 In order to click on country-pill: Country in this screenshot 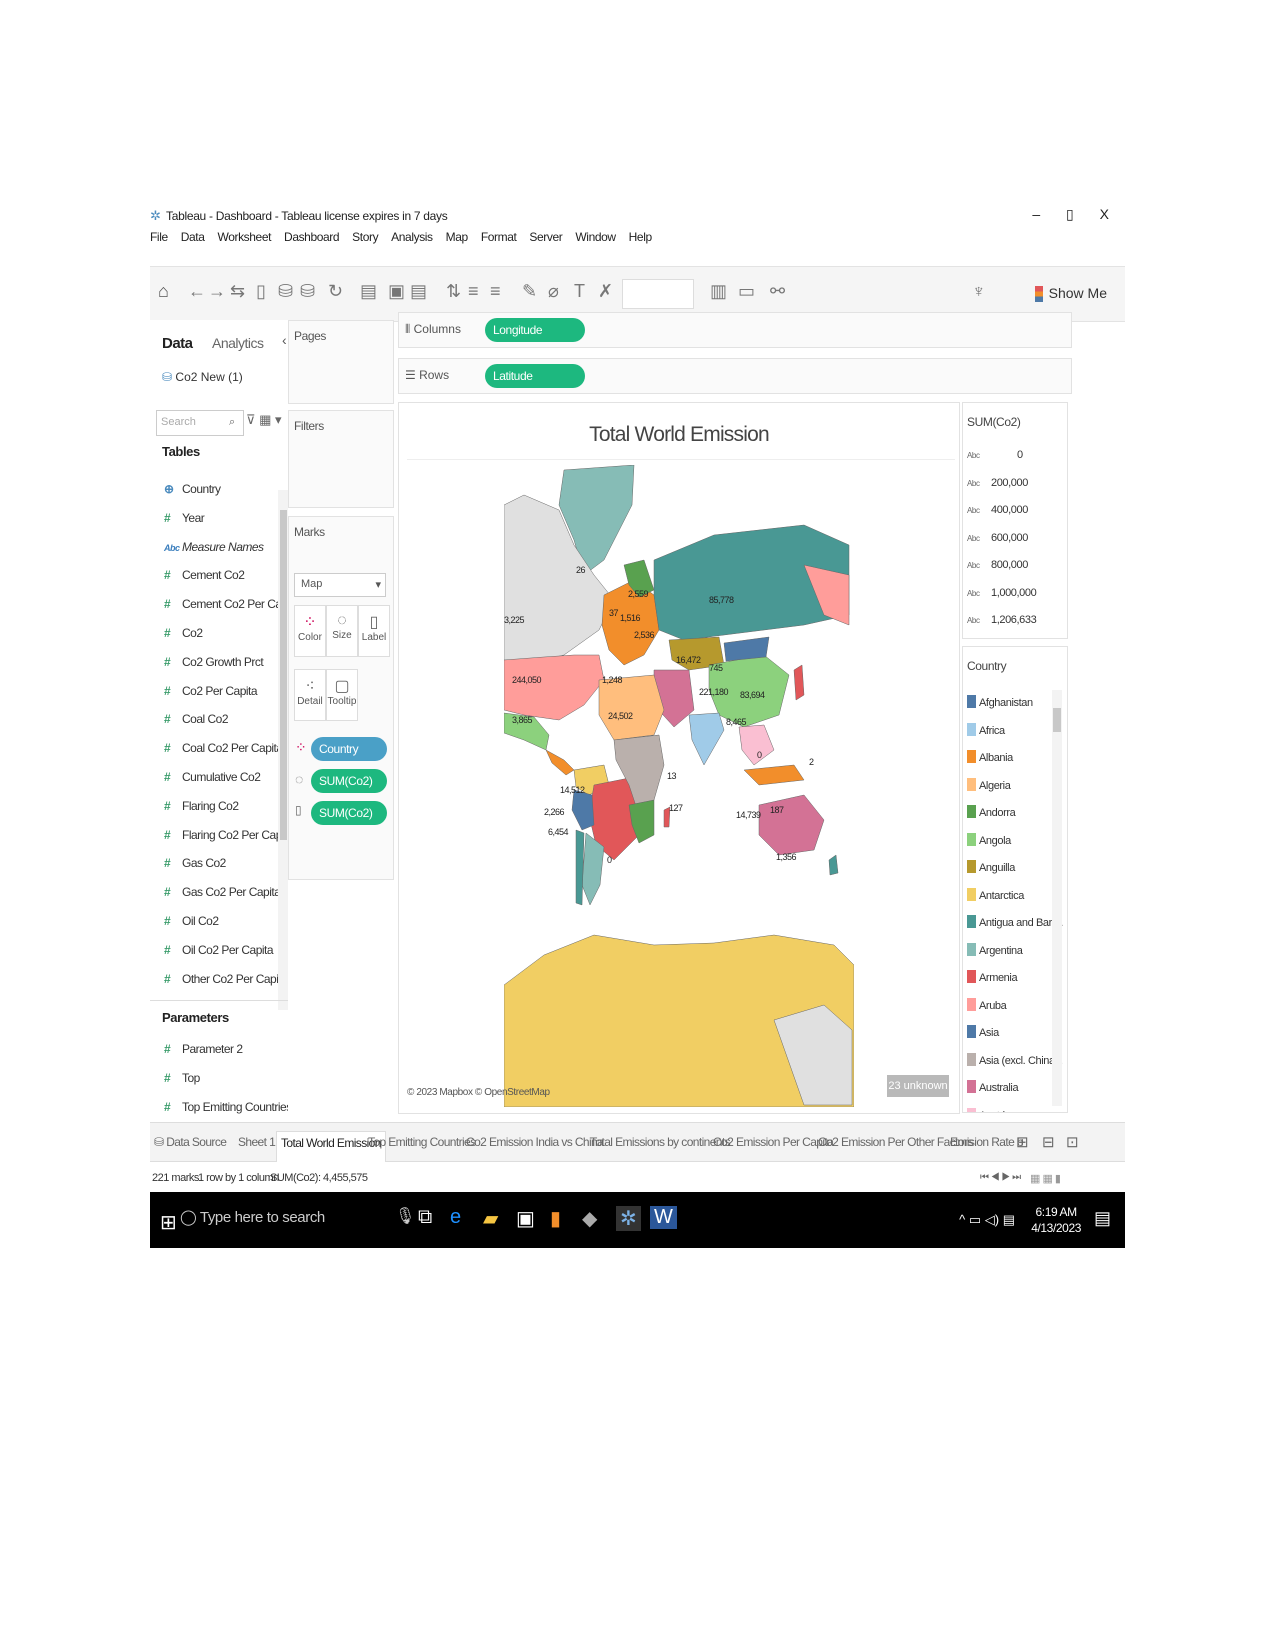, I will do `click(349, 749)`.